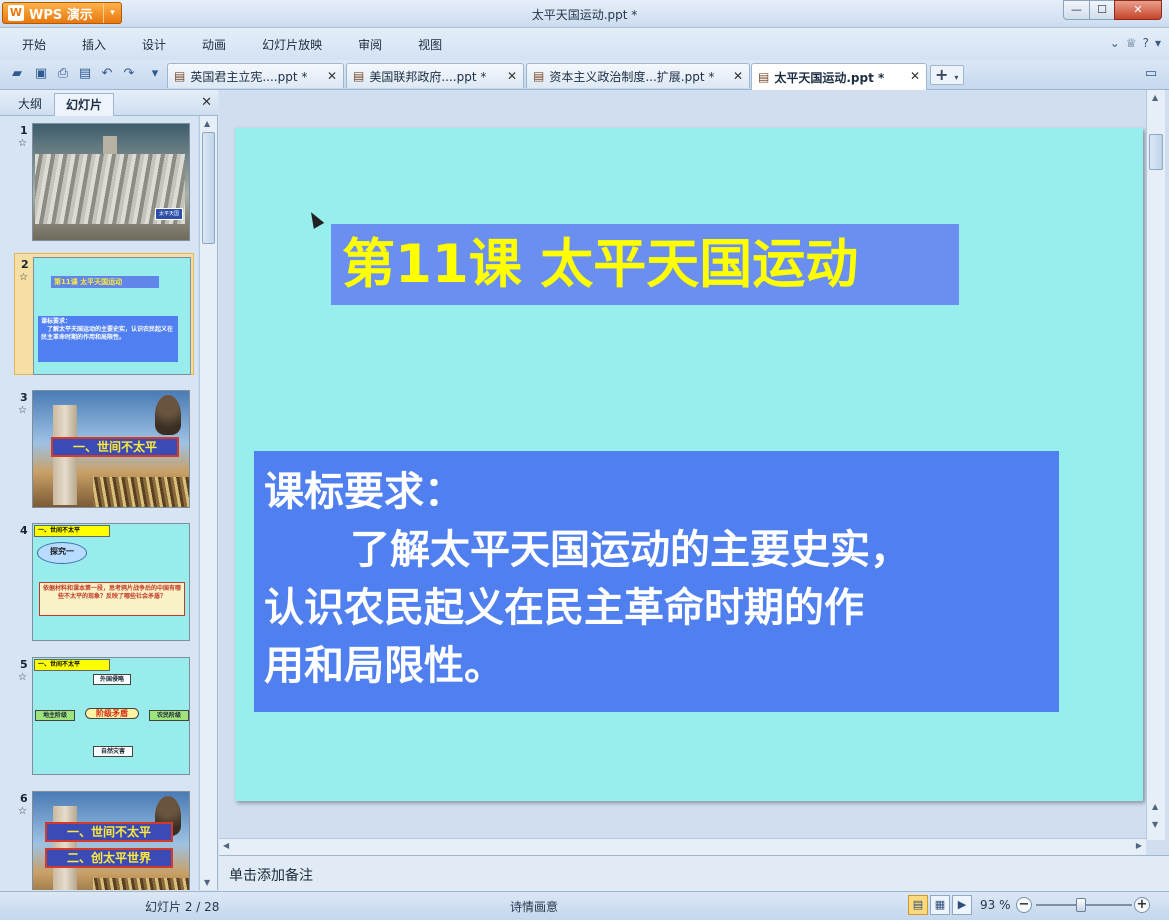 This screenshot has width=1169, height=920. Describe the element at coordinates (940, 905) in the screenshot. I see `slide-sorter-button: ▦` at that location.